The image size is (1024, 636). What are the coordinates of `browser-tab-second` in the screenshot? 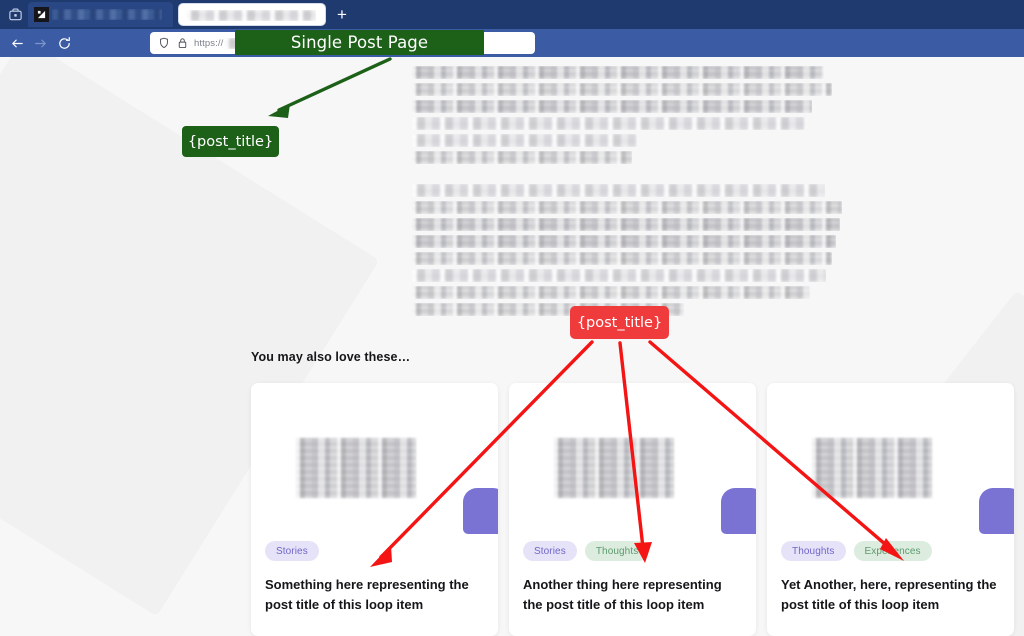 It's located at (252, 14).